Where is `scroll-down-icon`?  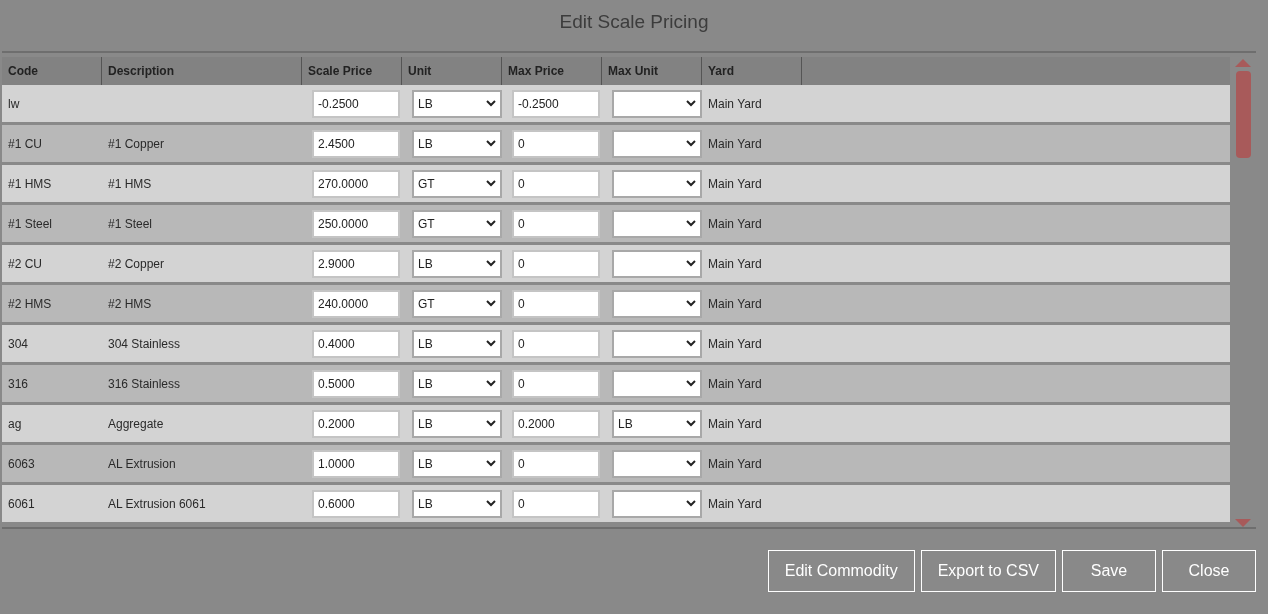 scroll-down-icon is located at coordinates (1243, 523).